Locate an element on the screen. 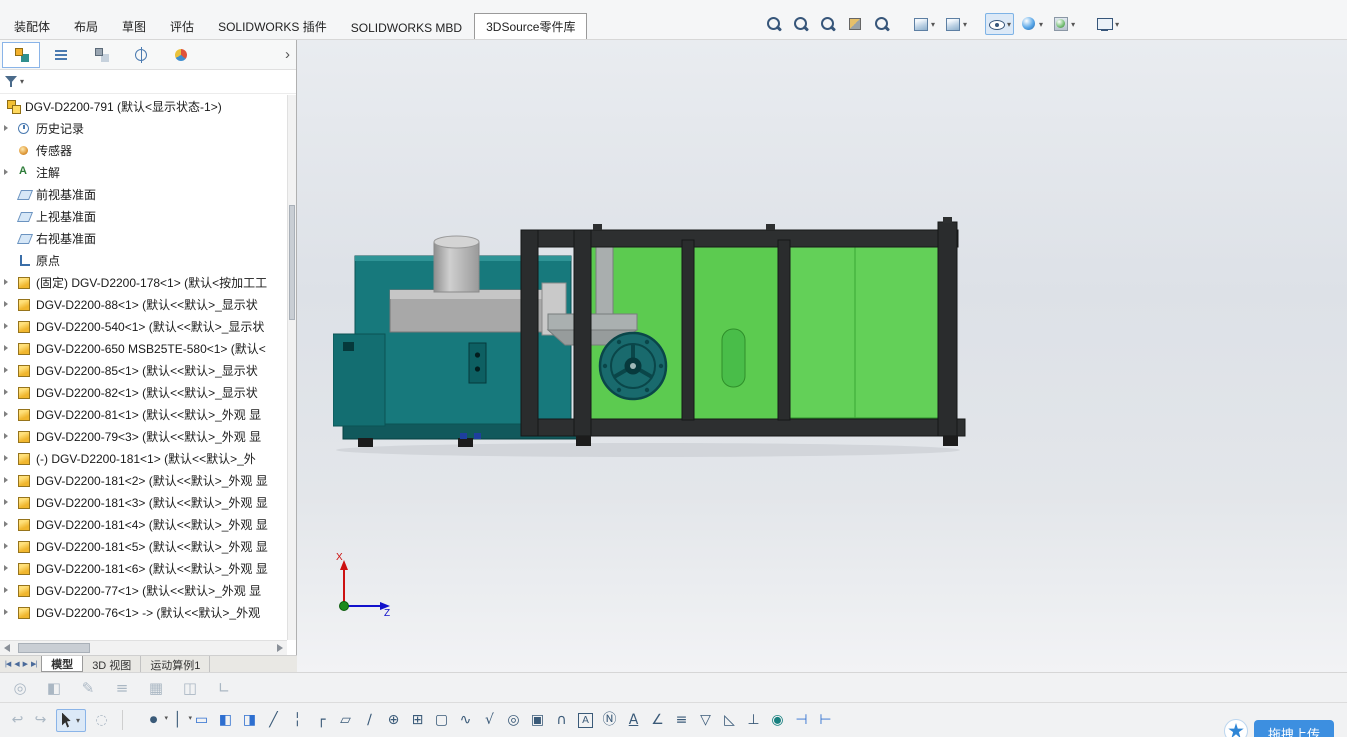  tree-item: DGV-D2200-181<4> (默认<<默认>_外观 显 is located at coordinates (143, 524).